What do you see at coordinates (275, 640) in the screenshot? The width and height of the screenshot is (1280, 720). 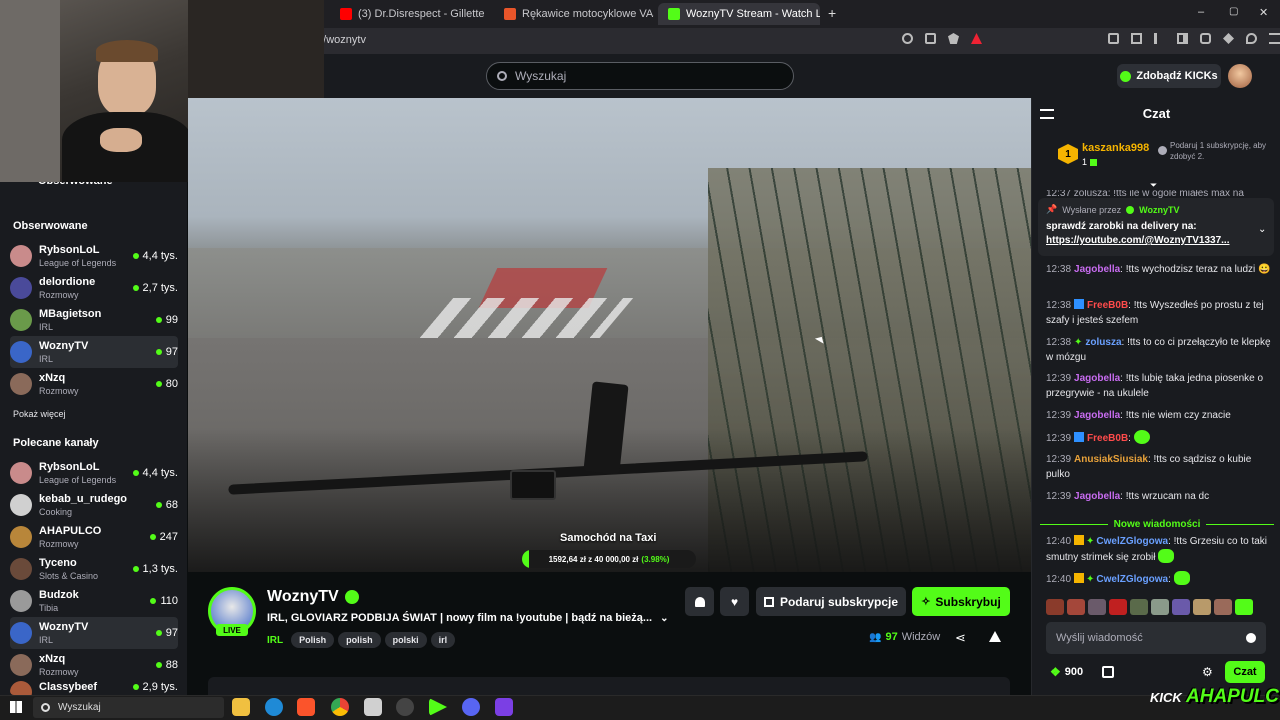 I see `stream-category-link: IRL` at bounding box center [275, 640].